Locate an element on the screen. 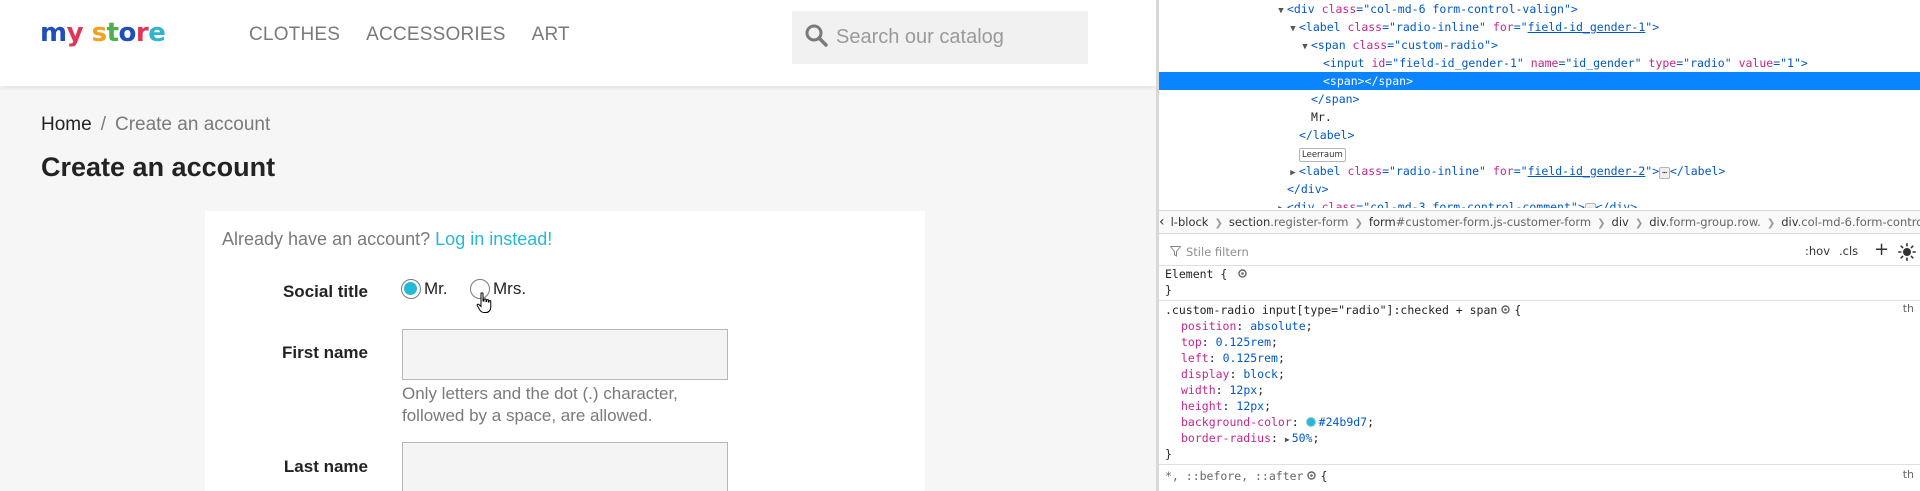  rule-close-brace: } is located at coordinates (1168, 454).